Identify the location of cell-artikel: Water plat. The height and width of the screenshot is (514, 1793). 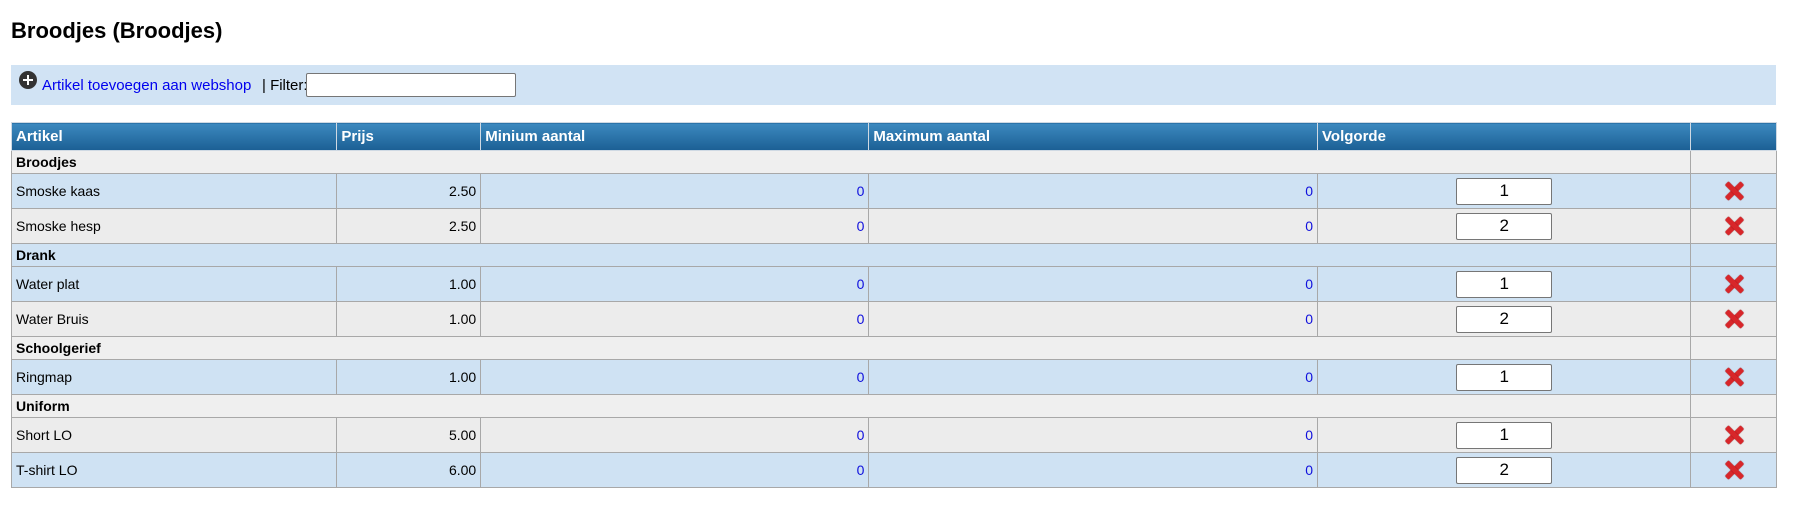
(174, 284).